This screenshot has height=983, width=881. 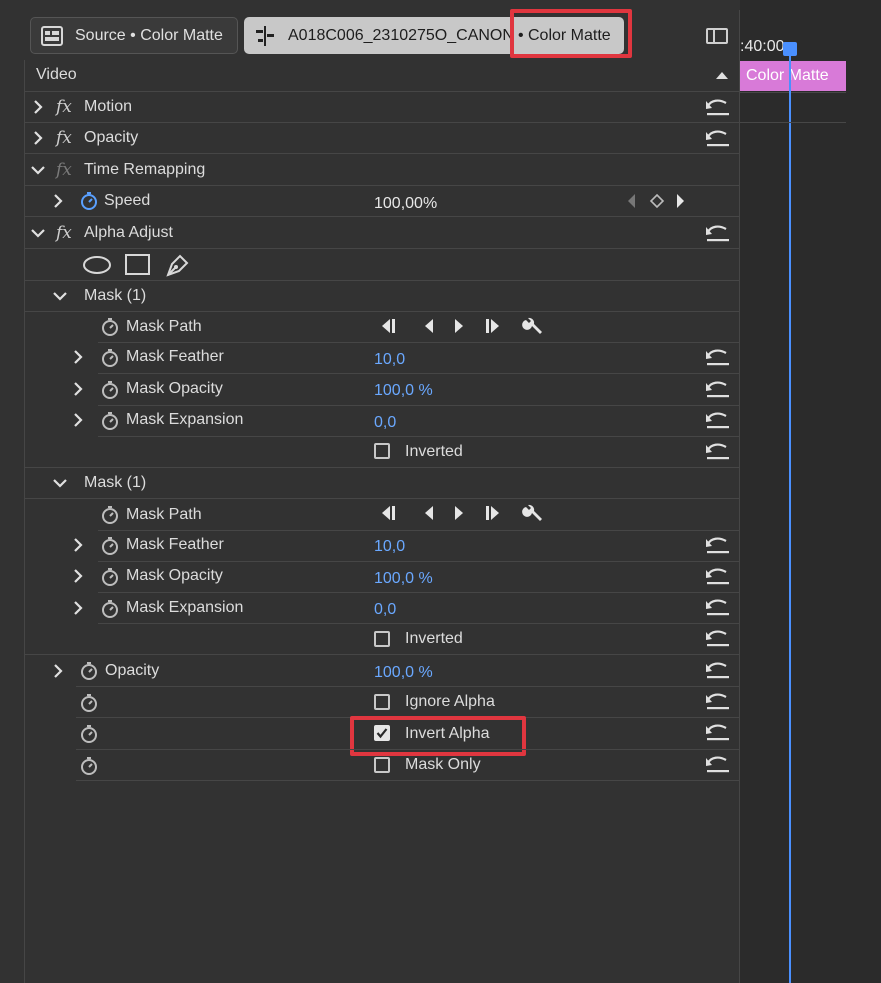 What do you see at coordinates (389, 360) in the screenshot?
I see `mask1-feather-value: 10,0` at bounding box center [389, 360].